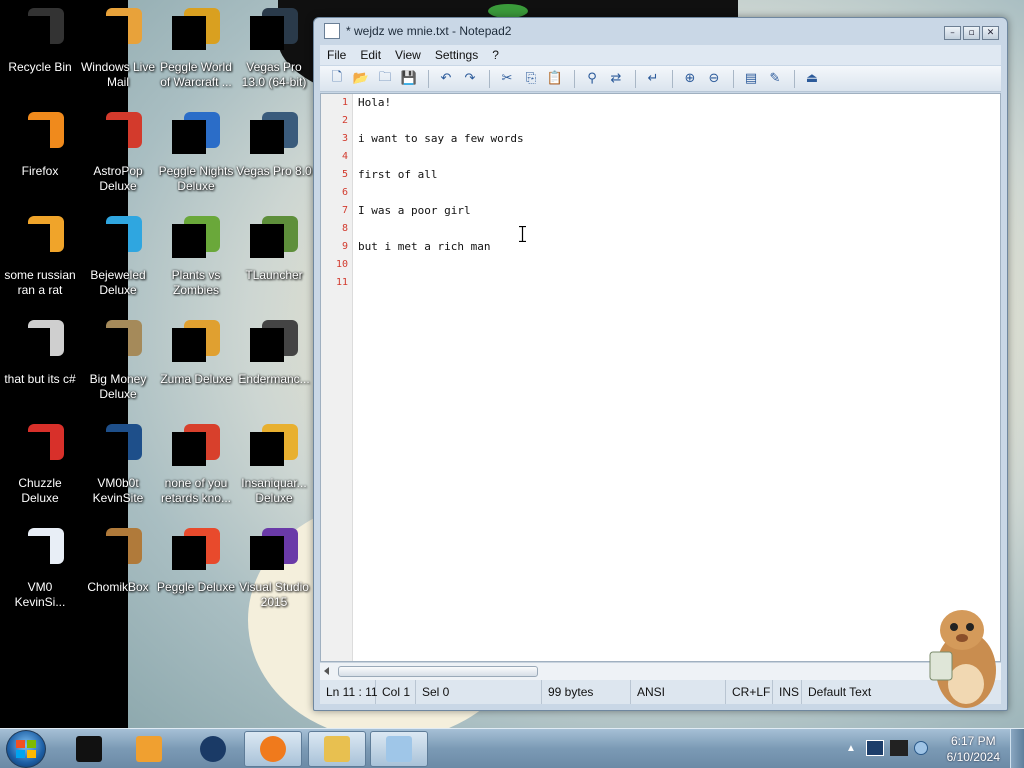  Describe the element at coordinates (429, 31) in the screenshot. I see `window-title: * wejdz we mnie.txt - Notepad2` at that location.